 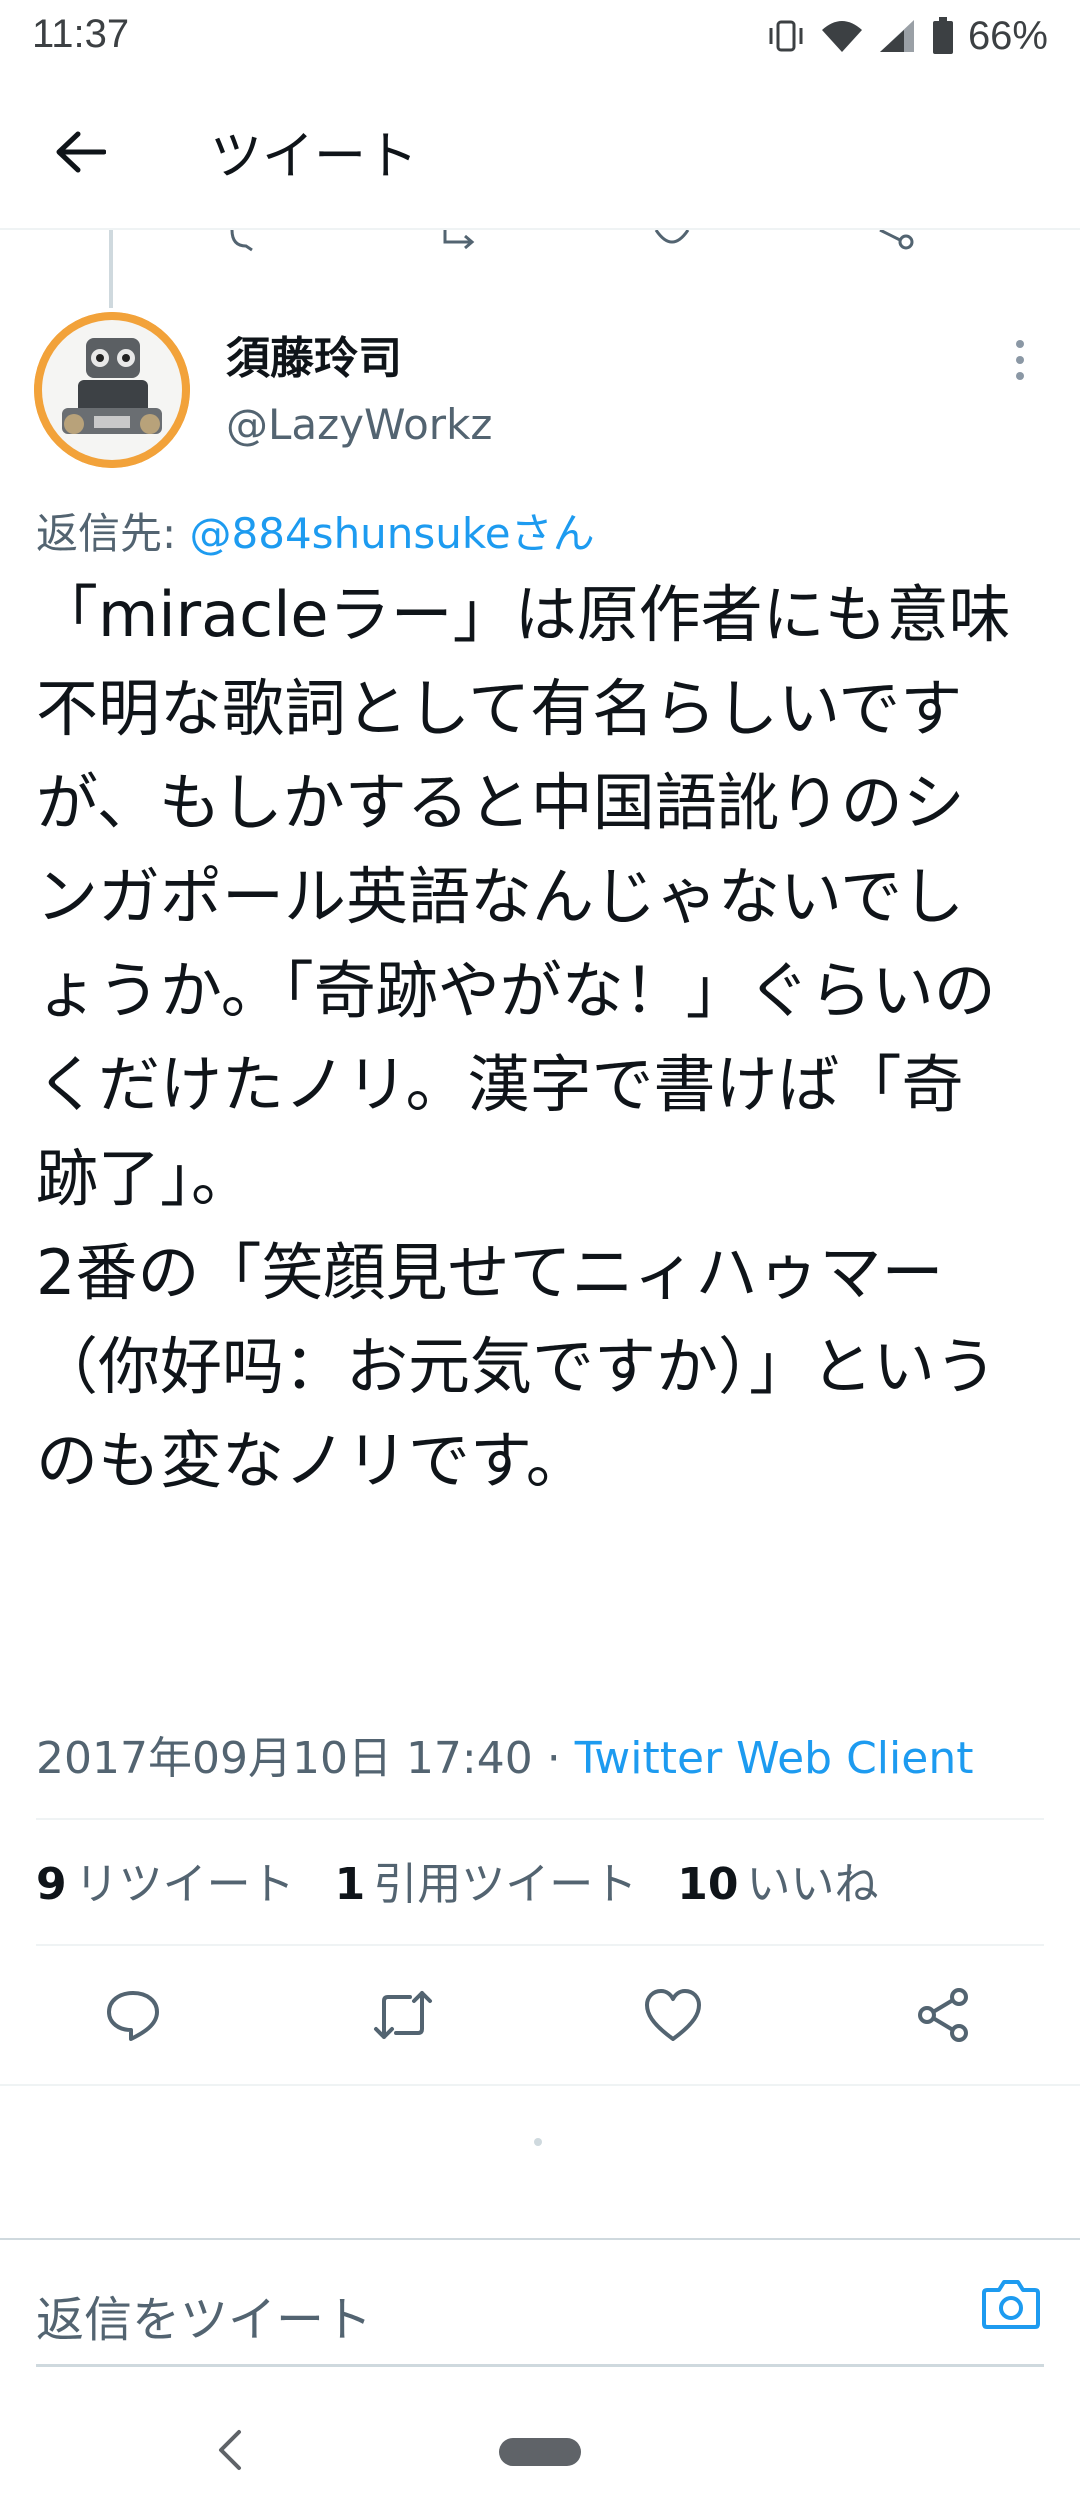 What do you see at coordinates (505, 1884) in the screenshot?
I see `quote-label: 引用ツイート` at bounding box center [505, 1884].